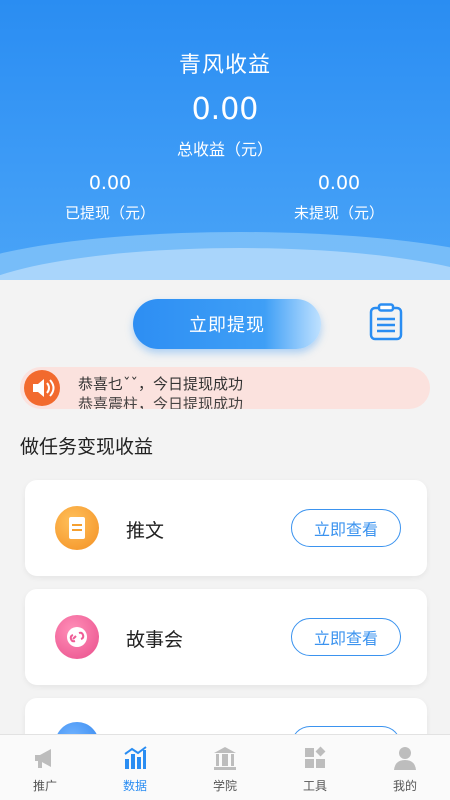 Image resolution: width=450 pixels, height=800 pixels. I want to click on withdrawn-value: 0.00, so click(110, 183).